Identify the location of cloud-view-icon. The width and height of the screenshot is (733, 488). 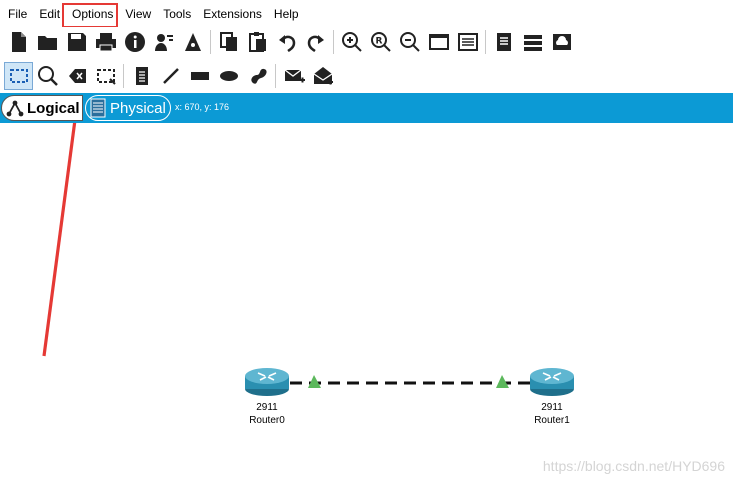
(561, 42).